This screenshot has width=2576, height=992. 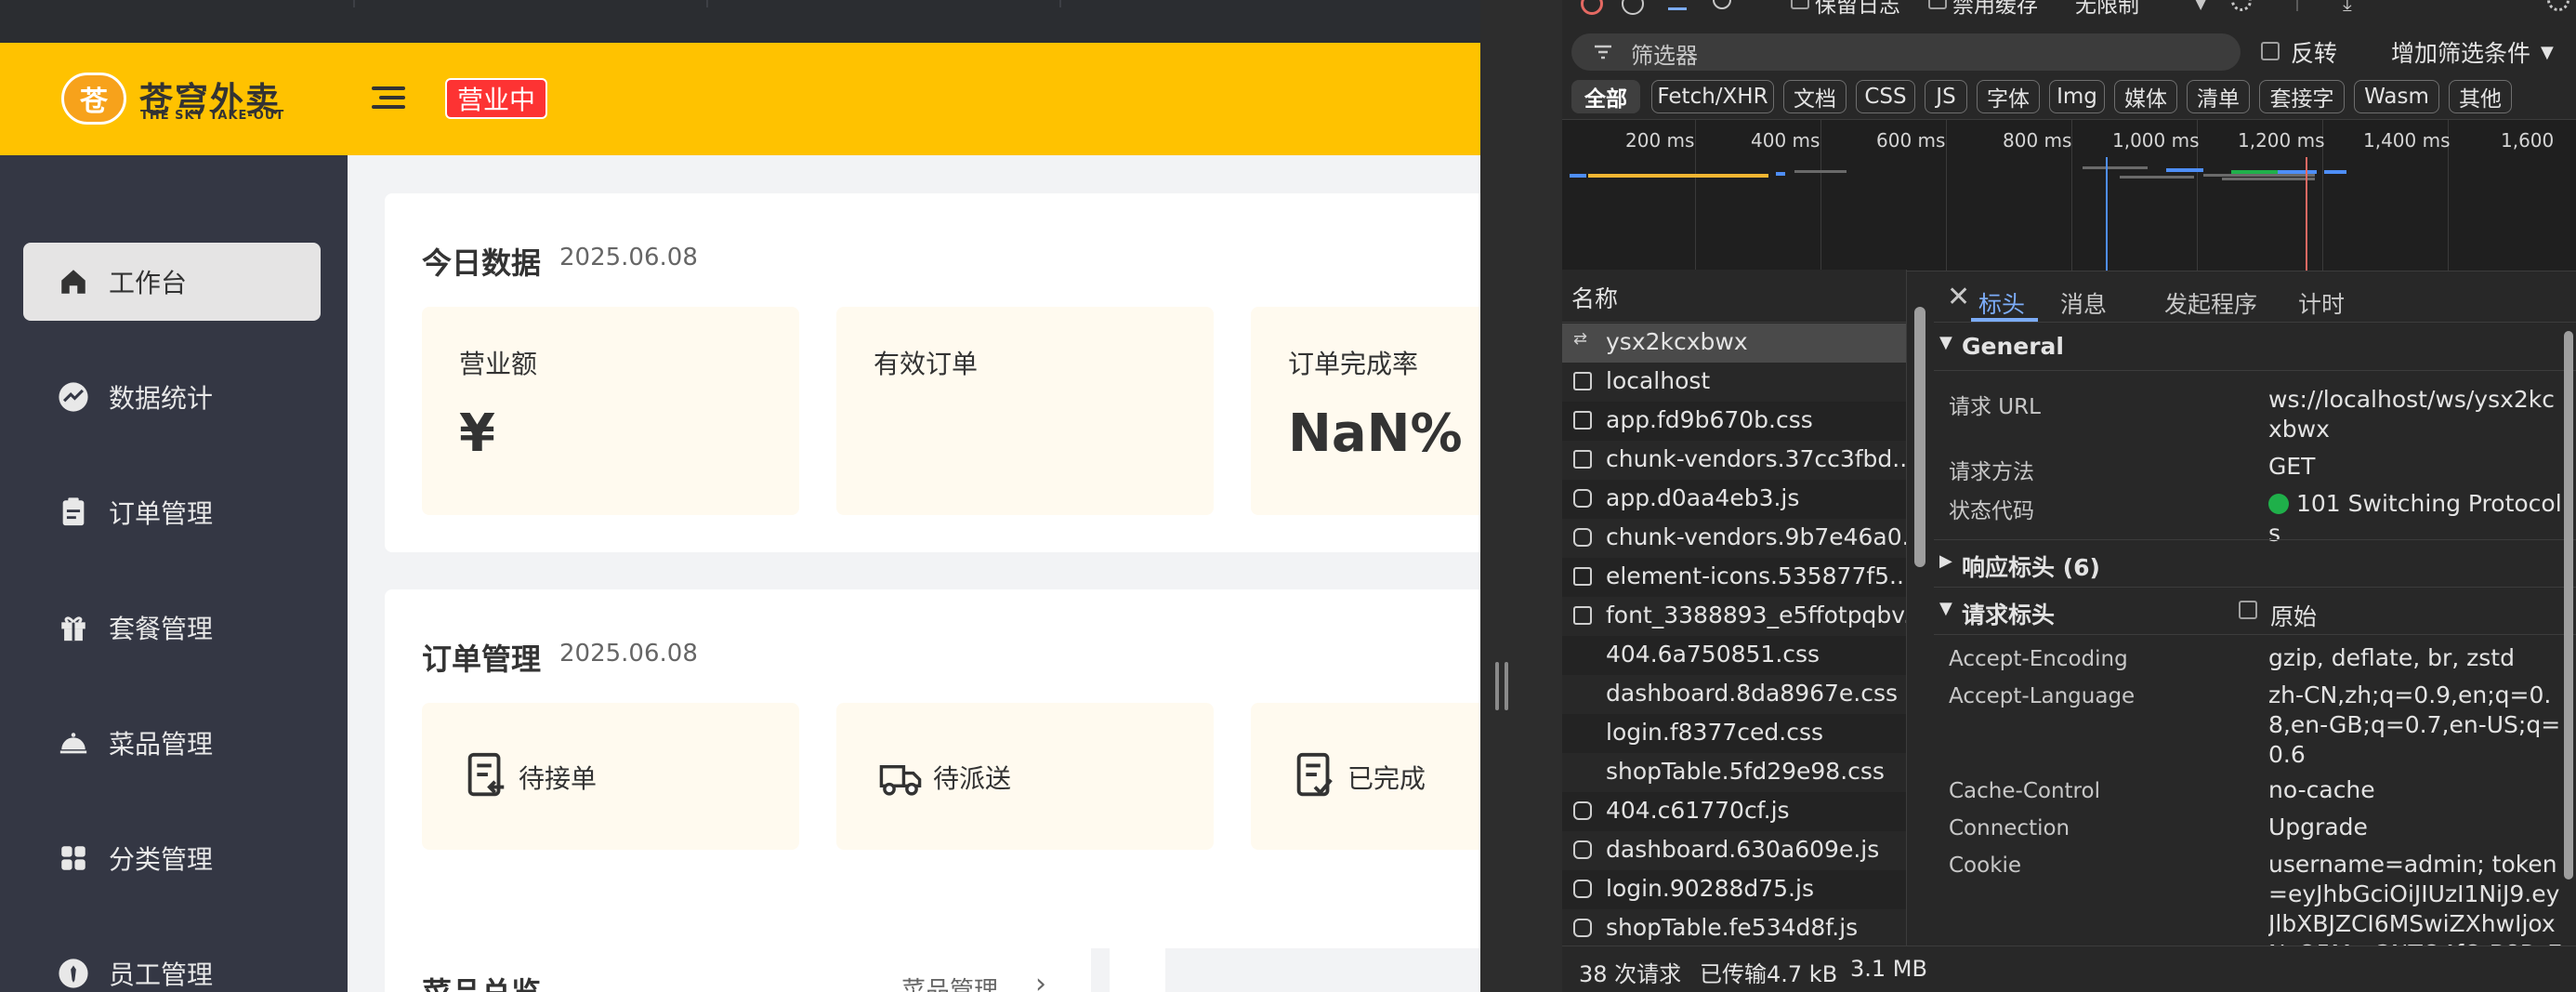 I want to click on request-headers-section: ▼ 请求标头 原始, so click(x=2255, y=612).